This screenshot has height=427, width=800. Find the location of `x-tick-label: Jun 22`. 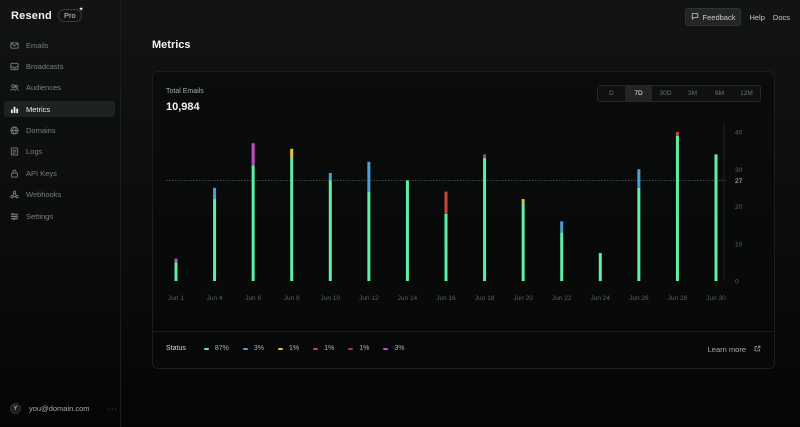

x-tick-label: Jun 22 is located at coordinates (562, 298).